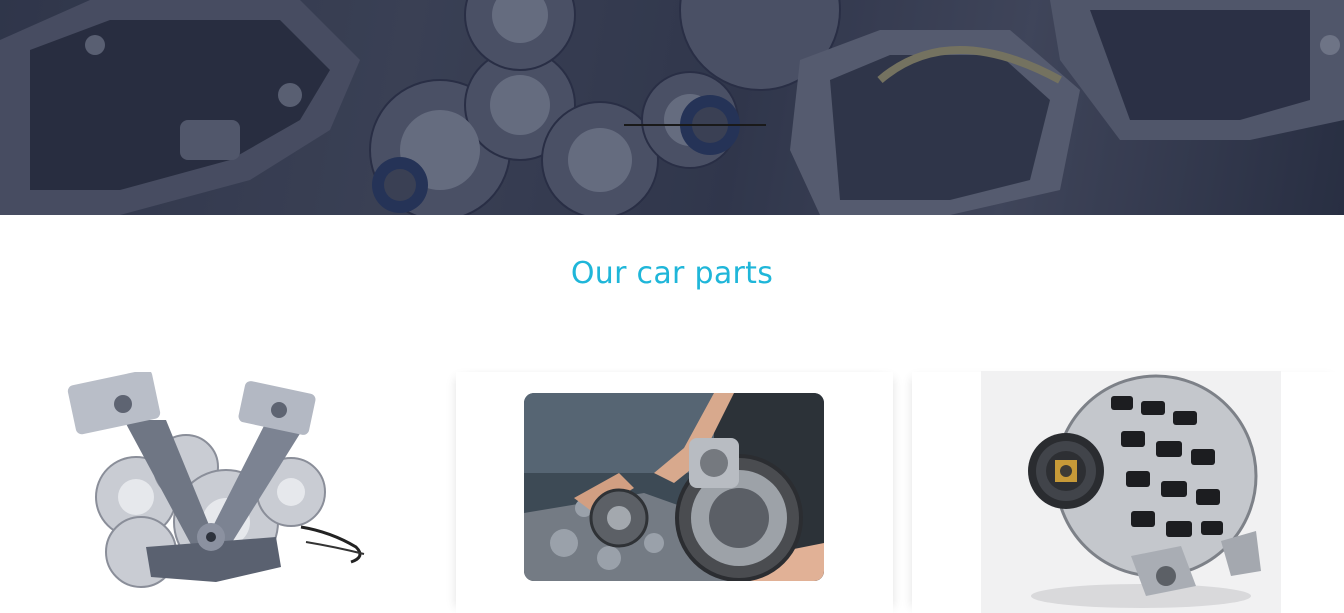  What do you see at coordinates (217, 487) in the screenshot?
I see `engine-pistons-image` at bounding box center [217, 487].